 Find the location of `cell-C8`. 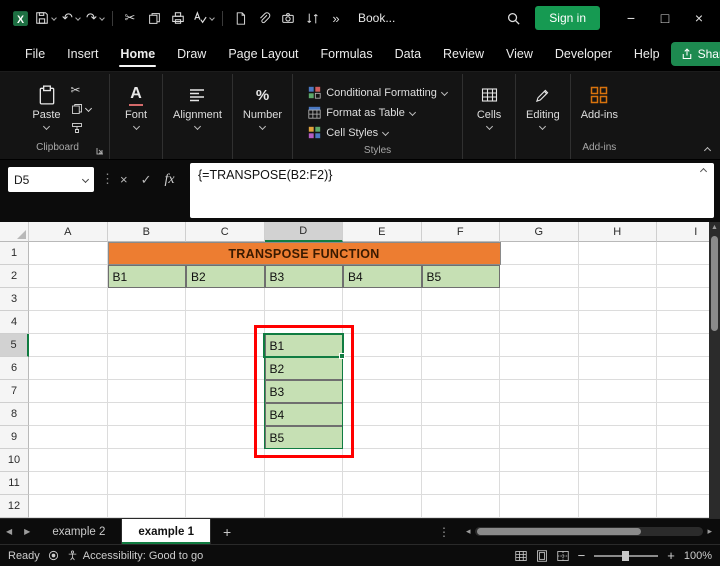

cell-C8 is located at coordinates (225, 414).